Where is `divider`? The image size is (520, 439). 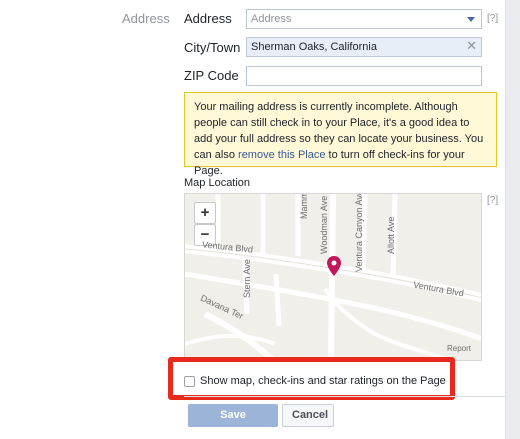
divider is located at coordinates (344, 396).